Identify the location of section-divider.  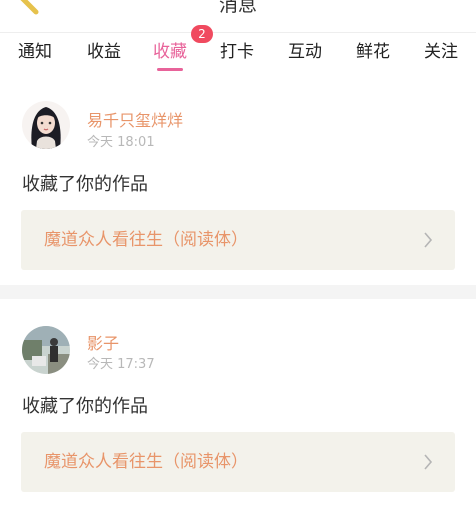
(238, 292).